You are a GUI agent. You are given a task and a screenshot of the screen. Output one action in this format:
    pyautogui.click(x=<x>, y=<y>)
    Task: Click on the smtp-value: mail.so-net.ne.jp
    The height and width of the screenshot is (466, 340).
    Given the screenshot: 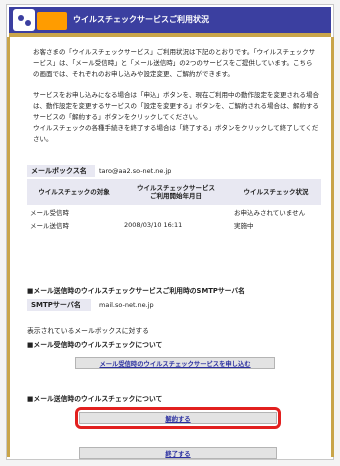 What is the action you would take?
    pyautogui.click(x=126, y=305)
    